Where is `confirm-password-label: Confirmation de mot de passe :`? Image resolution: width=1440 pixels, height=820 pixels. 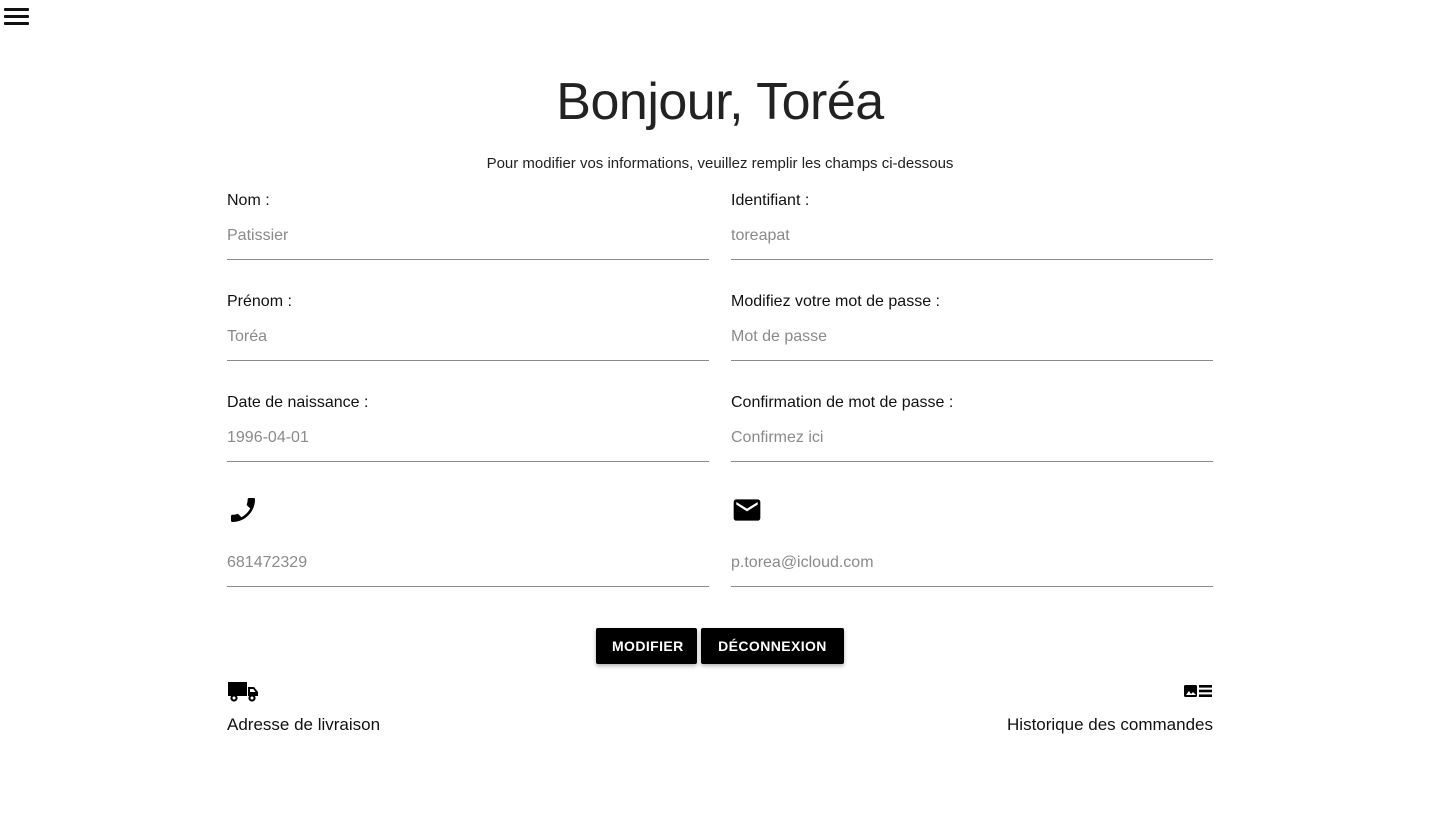
confirm-password-label: Confirmation de mot de passe : is located at coordinates (842, 402).